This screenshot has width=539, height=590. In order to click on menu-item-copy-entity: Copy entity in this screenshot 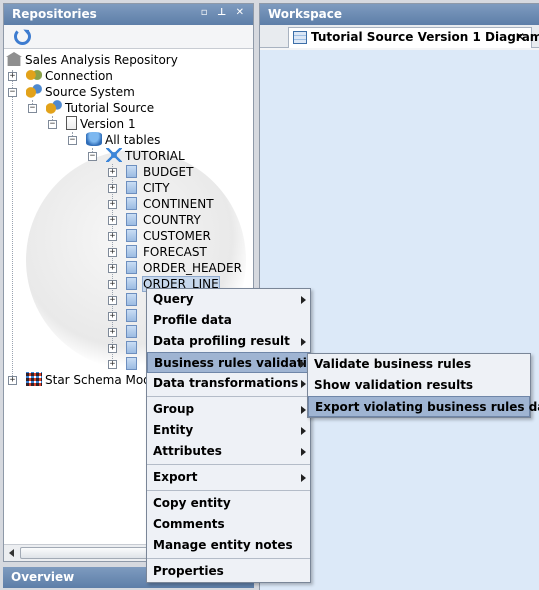, I will do `click(228, 503)`.